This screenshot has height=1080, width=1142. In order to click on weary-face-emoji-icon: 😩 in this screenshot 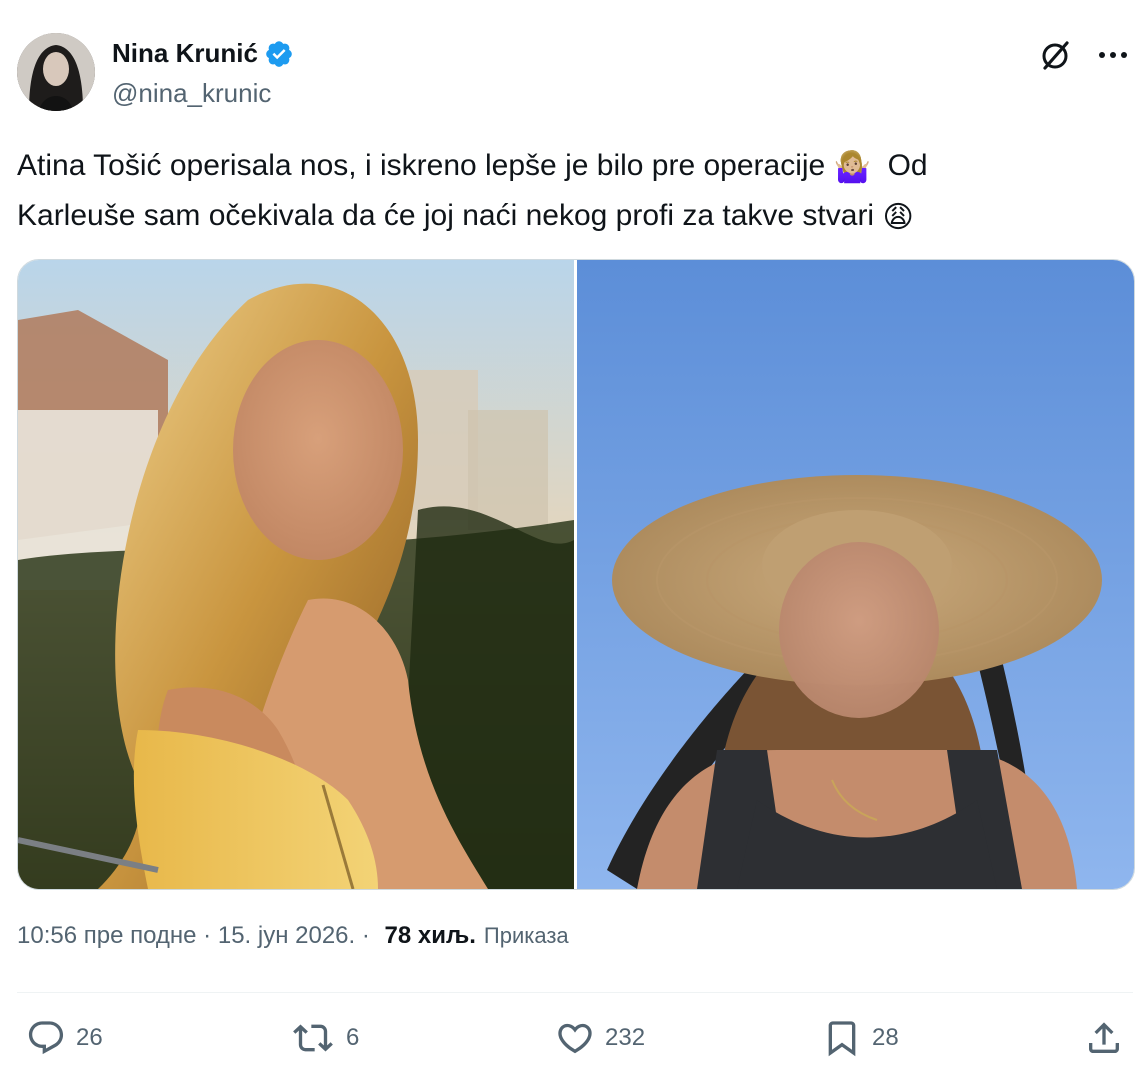, I will do `click(898, 217)`.